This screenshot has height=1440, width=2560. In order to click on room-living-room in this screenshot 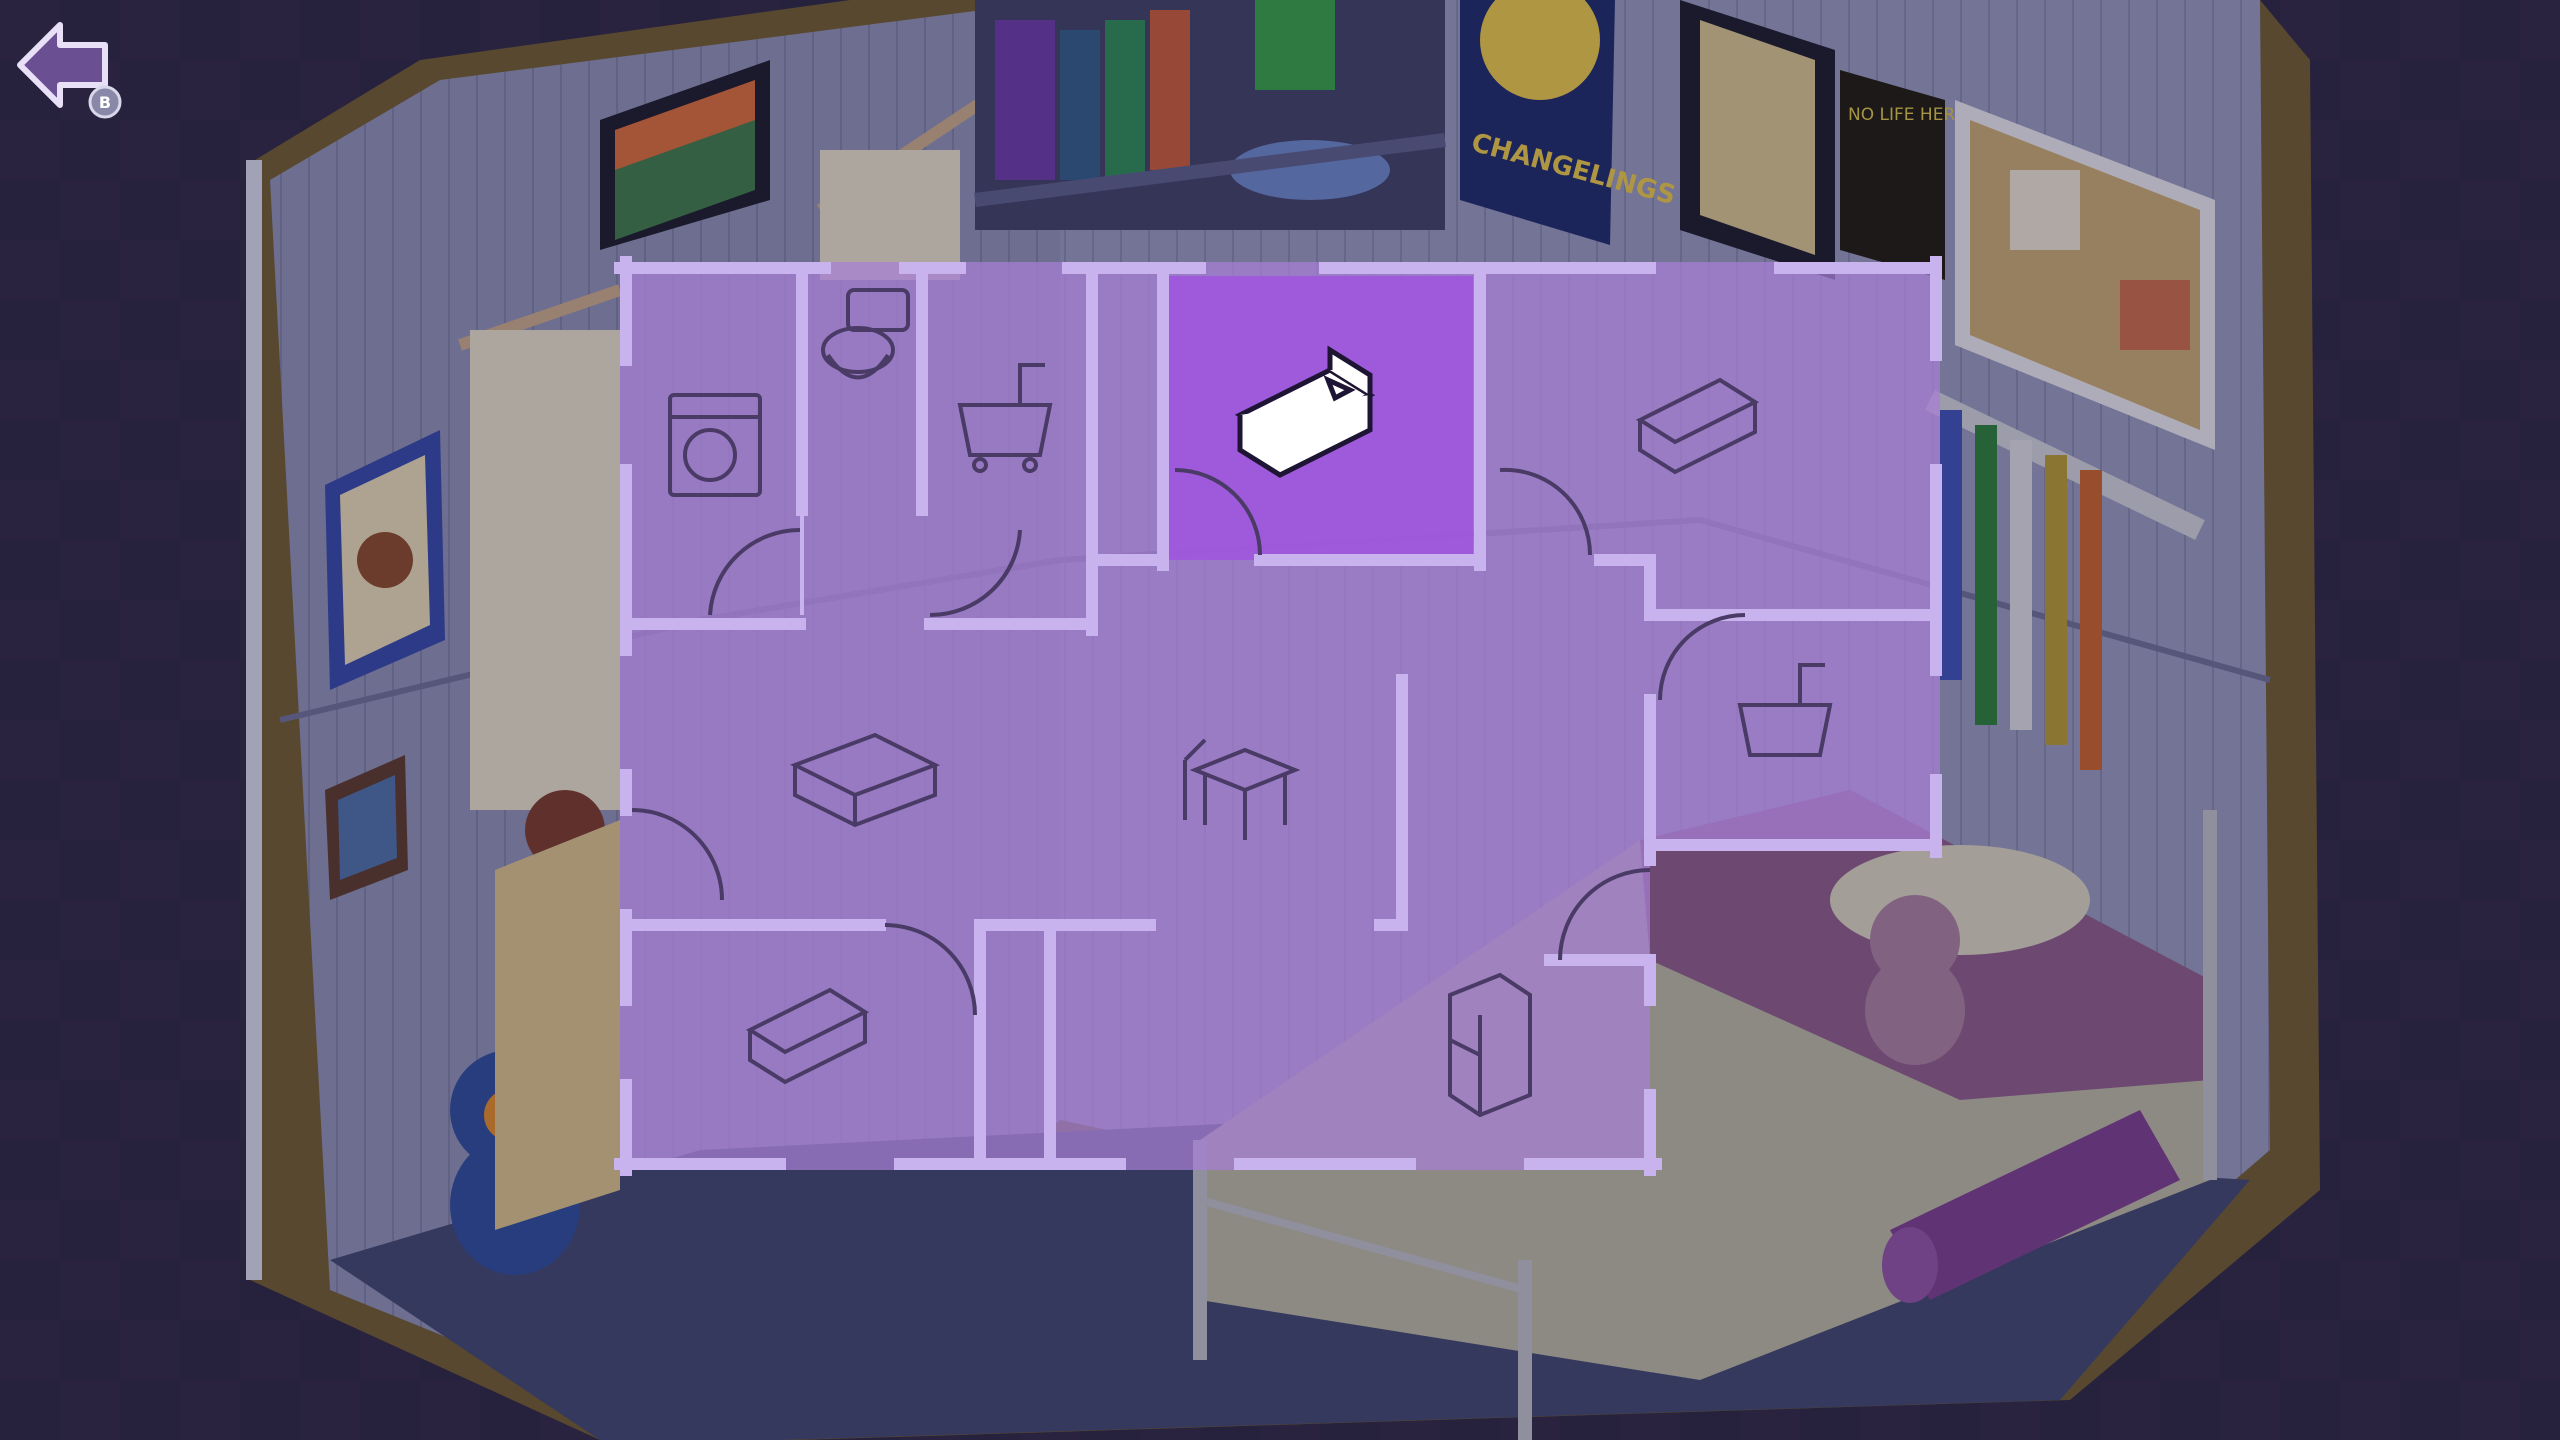, I will do `click(872, 775)`.